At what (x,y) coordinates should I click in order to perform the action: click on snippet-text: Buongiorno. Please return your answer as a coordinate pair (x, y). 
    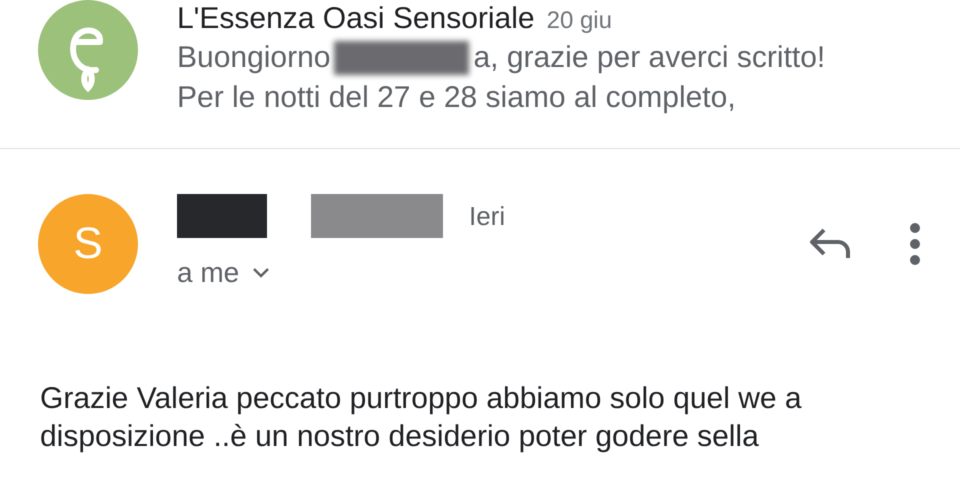
    Looking at the image, I should click on (253, 58).